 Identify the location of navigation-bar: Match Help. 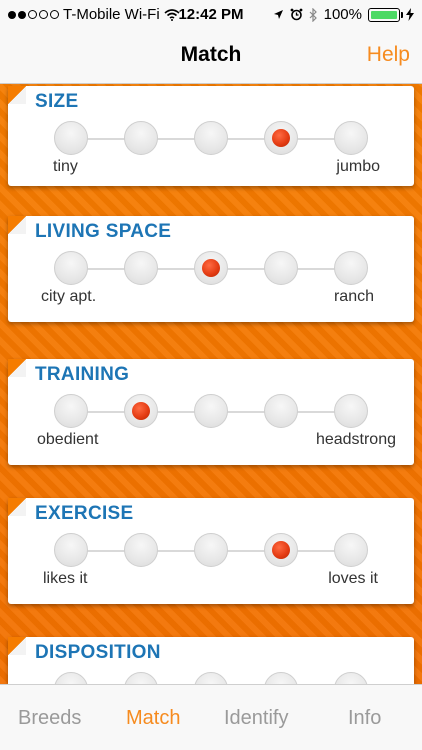
(211, 57).